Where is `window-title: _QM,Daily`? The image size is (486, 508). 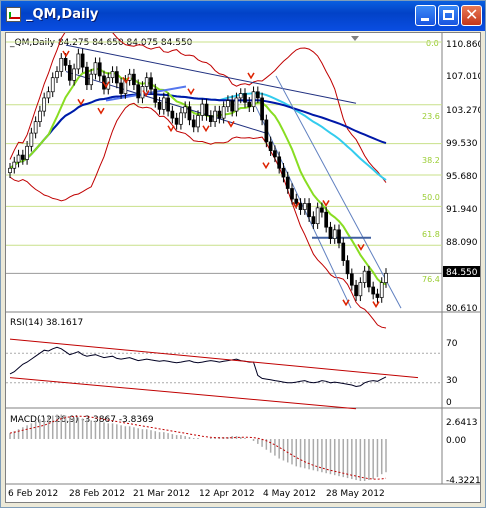 window-title: _QM,Daily is located at coordinates (62, 14).